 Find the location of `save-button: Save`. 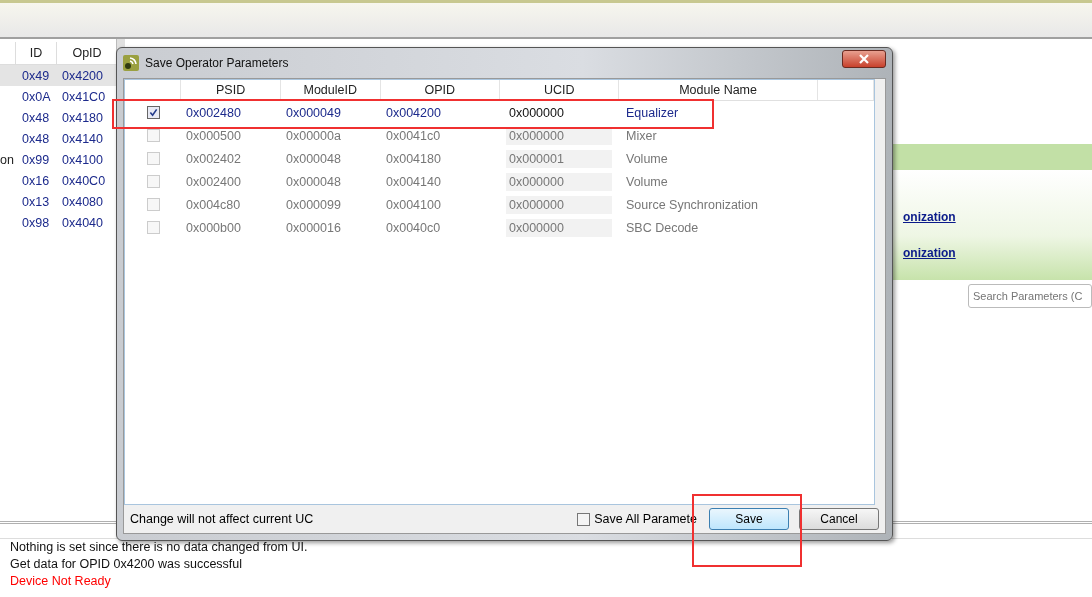

save-button: Save is located at coordinates (749, 519).